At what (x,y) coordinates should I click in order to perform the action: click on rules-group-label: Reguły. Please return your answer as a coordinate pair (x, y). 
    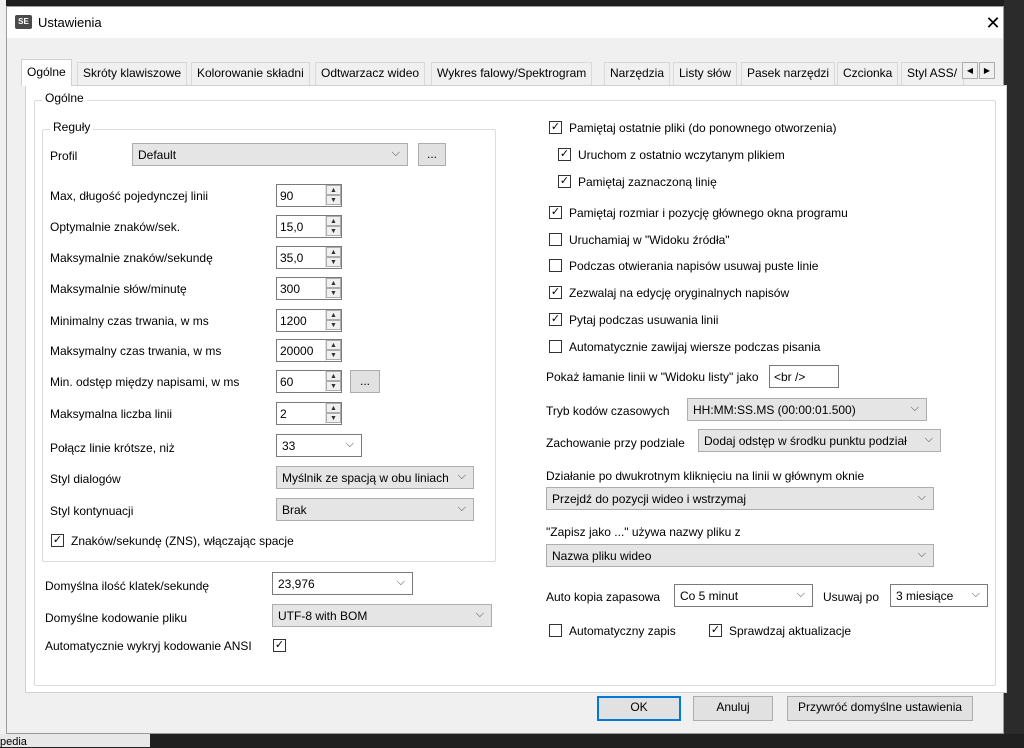
    Looking at the image, I should click on (72, 127).